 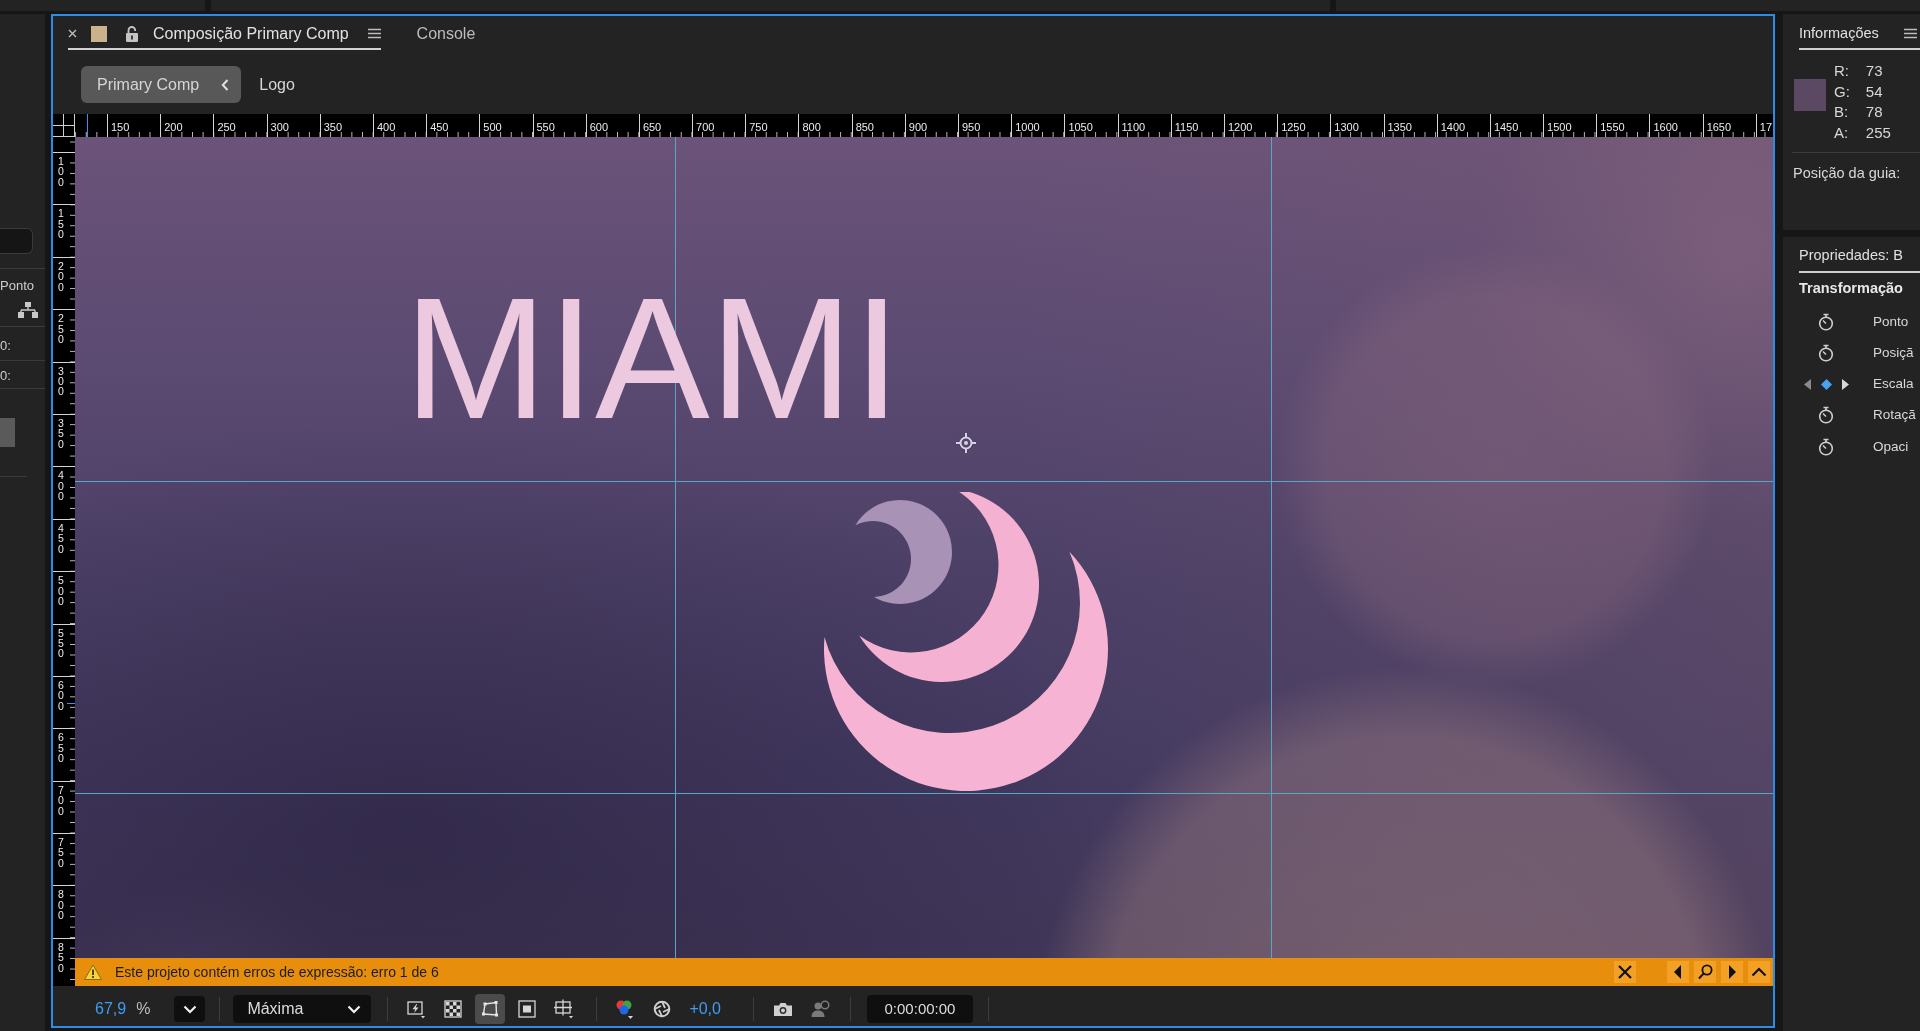 I want to click on ruler-label: 1050, so click(x=1080, y=127).